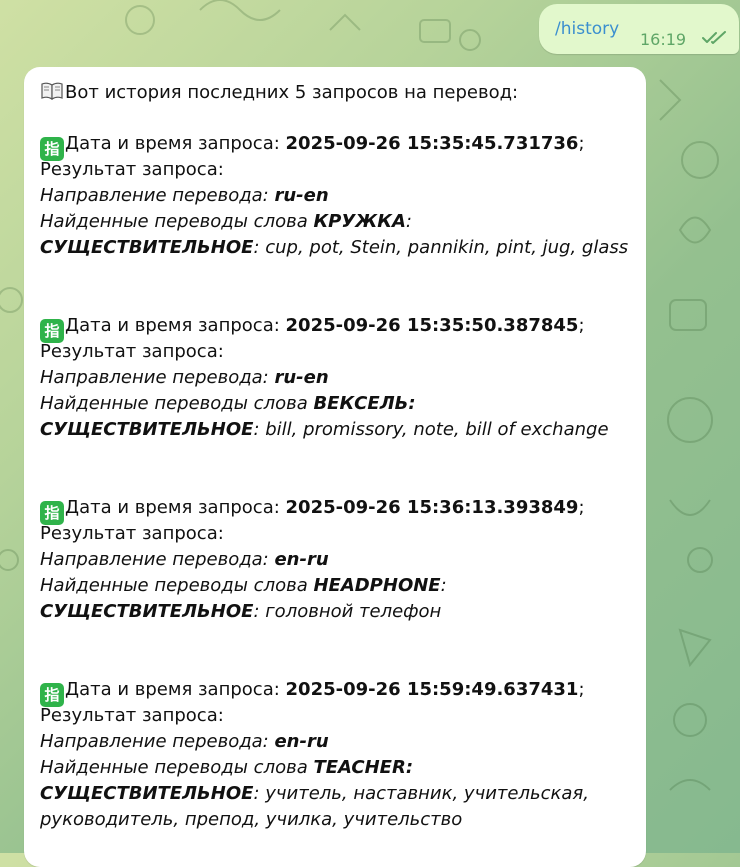  What do you see at coordinates (377, 585) in the screenshot?
I see `word: HEADPHONE` at bounding box center [377, 585].